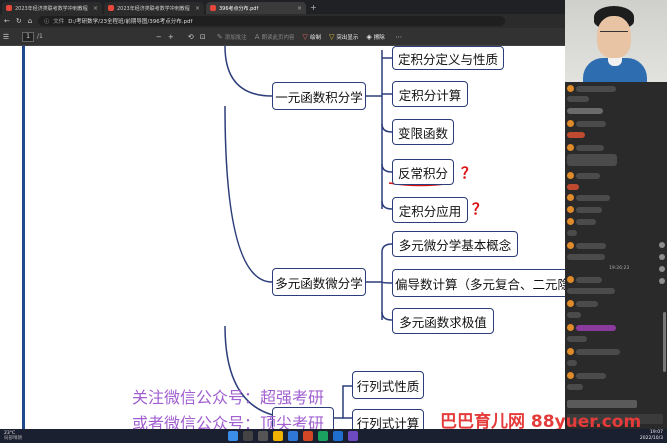 The width and height of the screenshot is (667, 443). I want to click on refresh-icon: ↻, so click(19, 21).